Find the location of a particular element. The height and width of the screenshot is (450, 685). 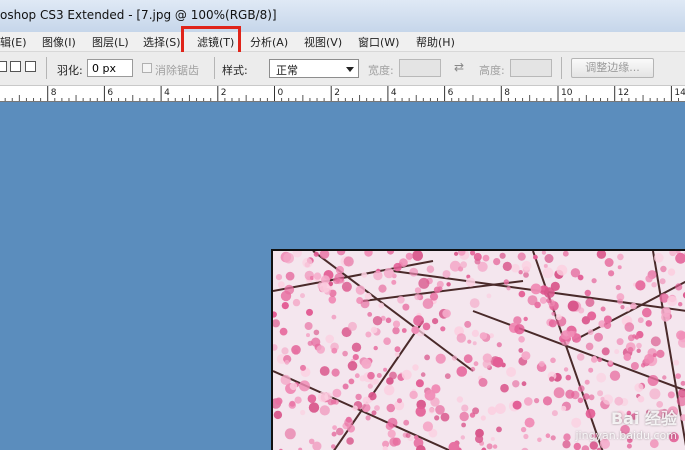

menu-select: 选择(S) is located at coordinates (162, 42).